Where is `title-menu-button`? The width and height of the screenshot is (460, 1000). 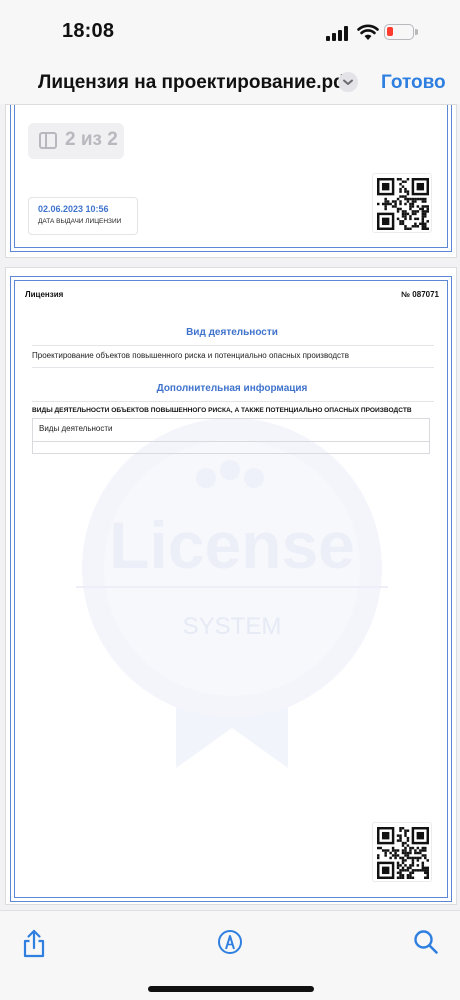
title-menu-button is located at coordinates (348, 82).